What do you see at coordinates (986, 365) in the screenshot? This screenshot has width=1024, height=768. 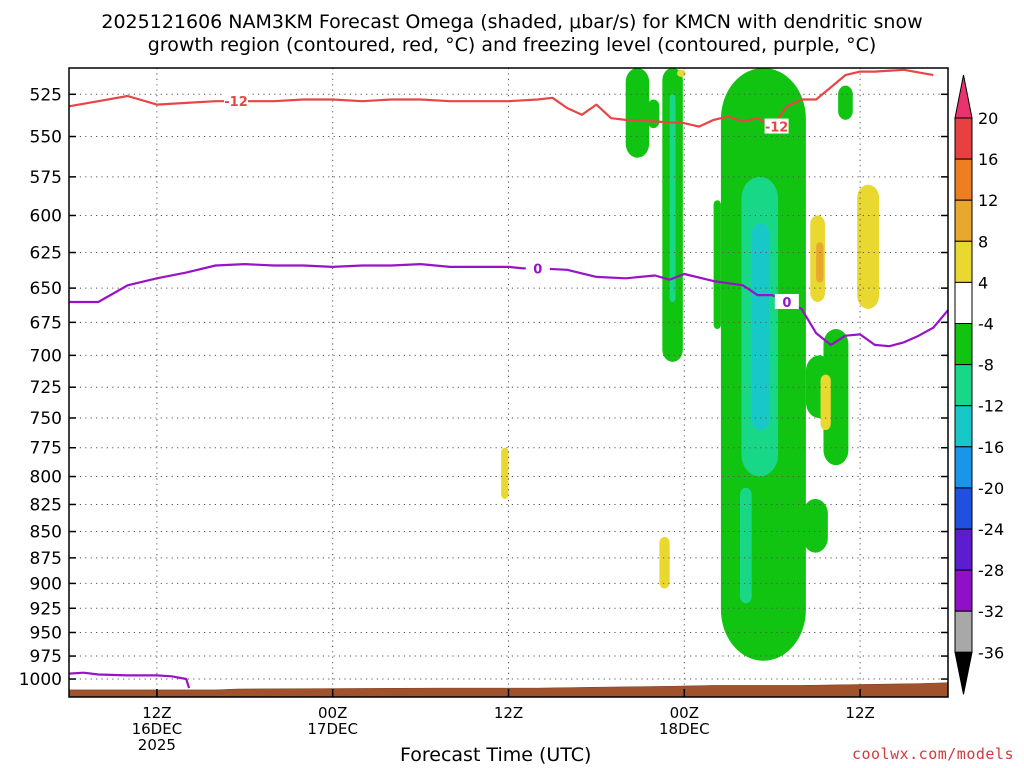 I see `colorbar-label: -8` at bounding box center [986, 365].